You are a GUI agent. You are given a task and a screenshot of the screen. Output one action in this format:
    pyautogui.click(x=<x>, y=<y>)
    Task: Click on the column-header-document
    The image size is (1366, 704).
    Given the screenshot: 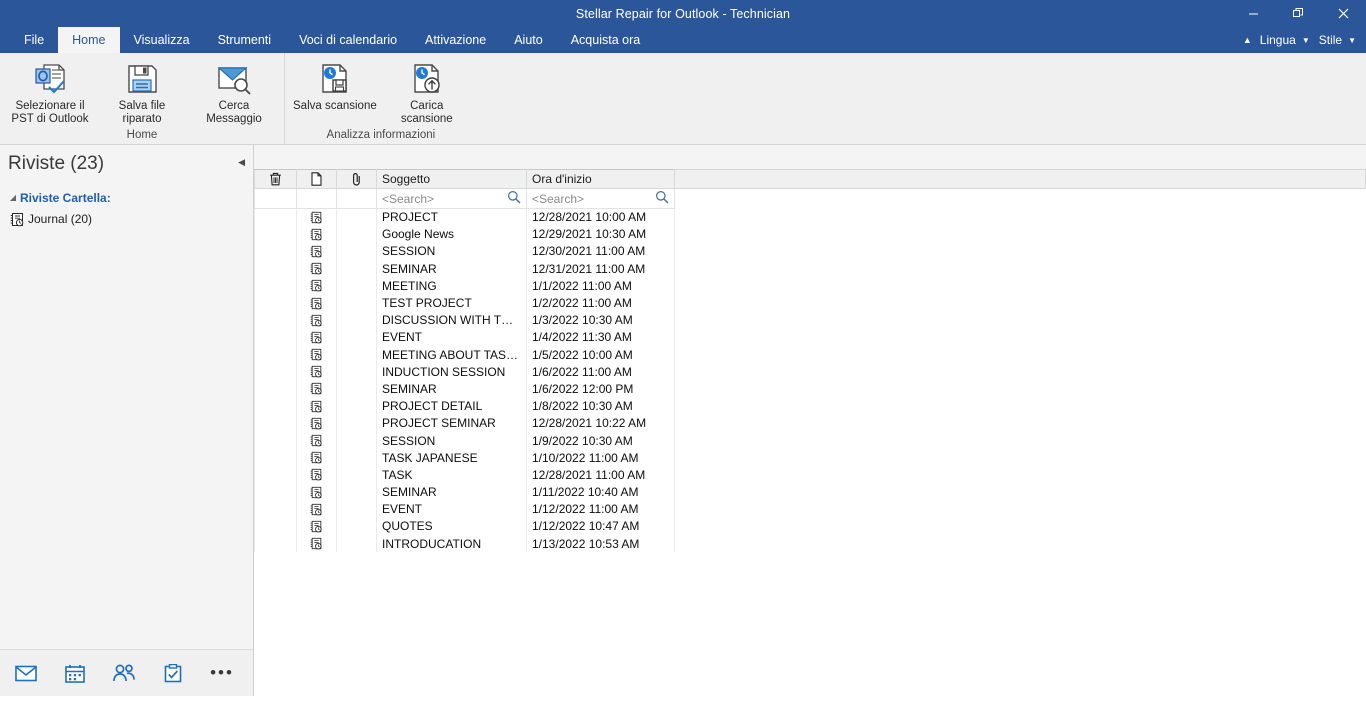 What is the action you would take?
    pyautogui.click(x=316, y=179)
    